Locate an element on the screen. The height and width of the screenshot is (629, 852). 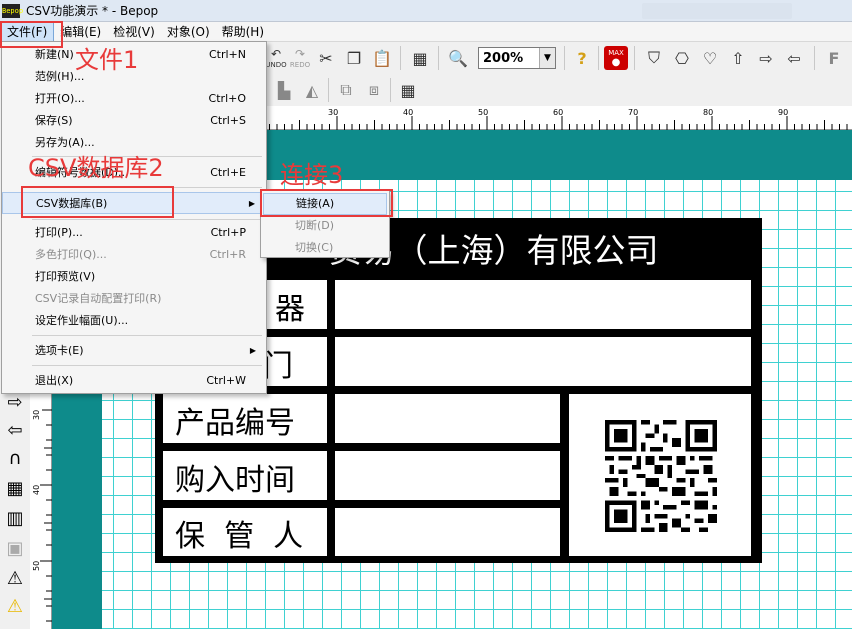
menu-item-print-preview: 打印预览(V) is located at coordinates (134, 277).